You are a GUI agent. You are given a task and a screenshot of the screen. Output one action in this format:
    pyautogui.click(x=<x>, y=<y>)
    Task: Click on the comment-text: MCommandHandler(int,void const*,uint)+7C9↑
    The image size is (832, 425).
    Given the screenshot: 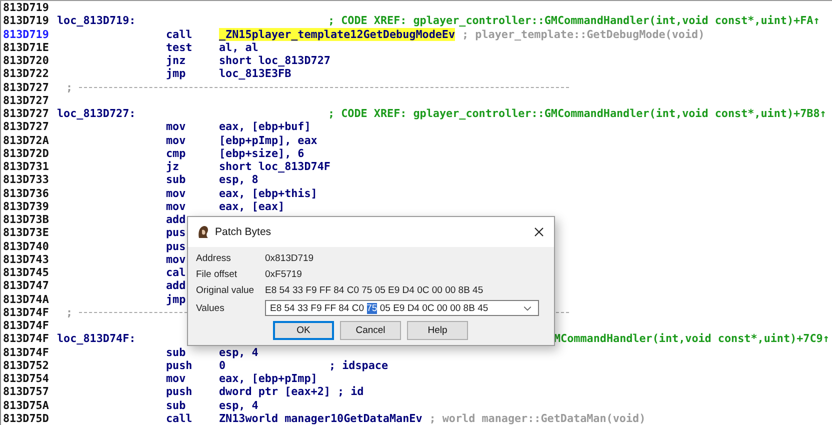 What is the action you would take?
    pyautogui.click(x=692, y=339)
    